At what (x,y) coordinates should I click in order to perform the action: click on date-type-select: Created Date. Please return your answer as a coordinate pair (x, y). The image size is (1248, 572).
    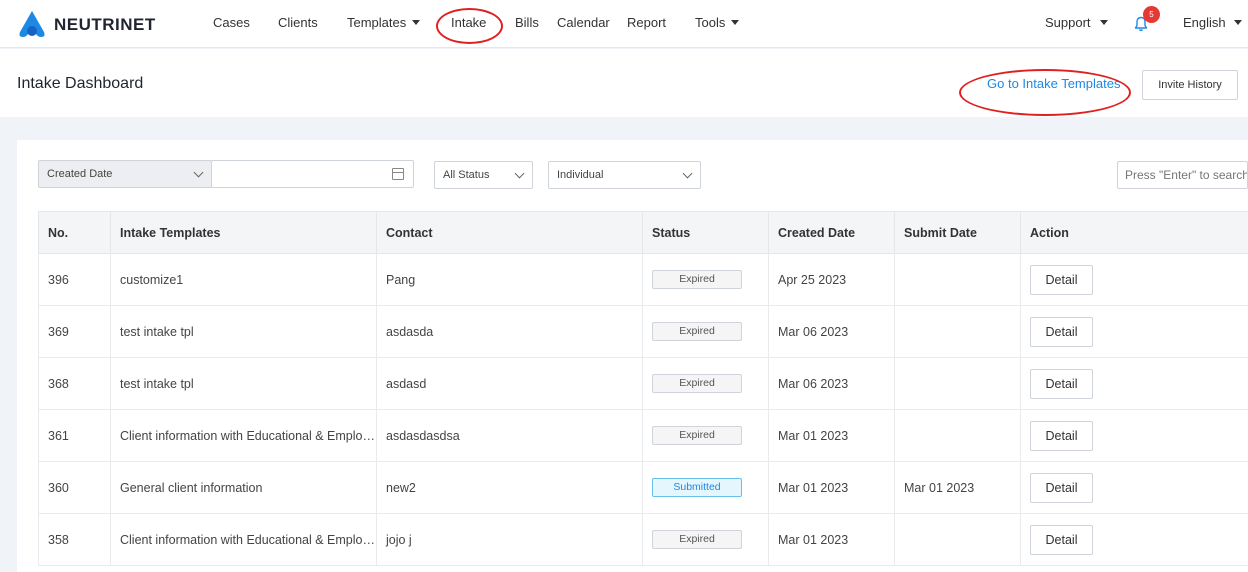
    Looking at the image, I should click on (125, 174).